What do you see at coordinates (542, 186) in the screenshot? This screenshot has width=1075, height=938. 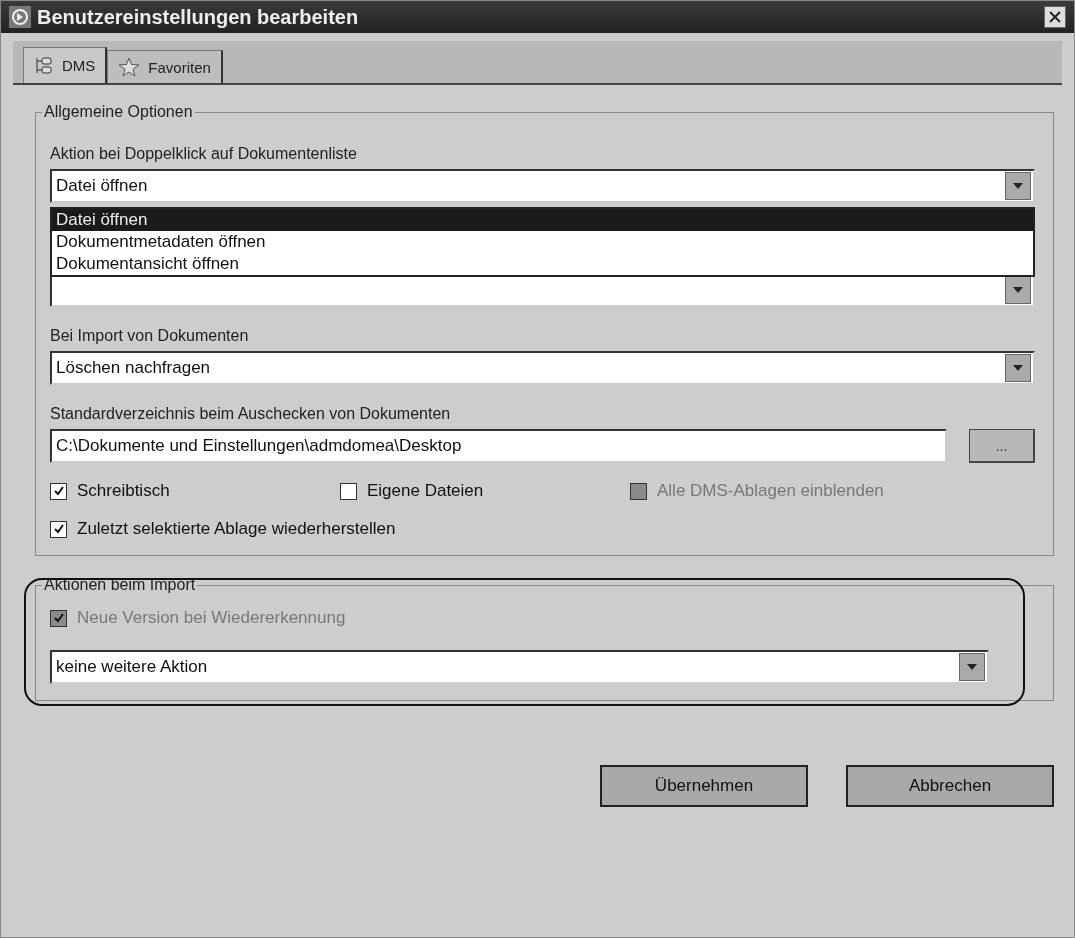 I see `dropdown-field: Datei öffnen` at bounding box center [542, 186].